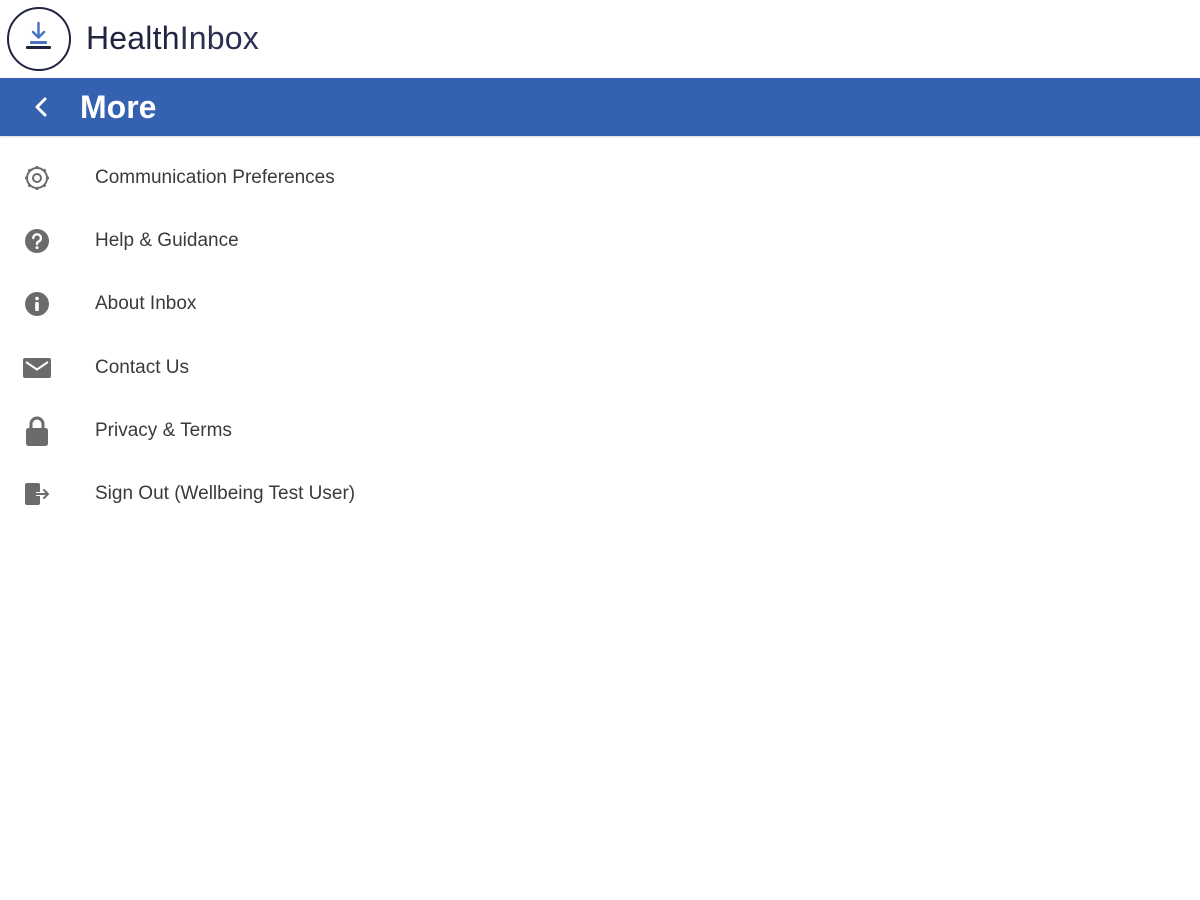  I want to click on brand-name: HealthInbox, so click(172, 38).